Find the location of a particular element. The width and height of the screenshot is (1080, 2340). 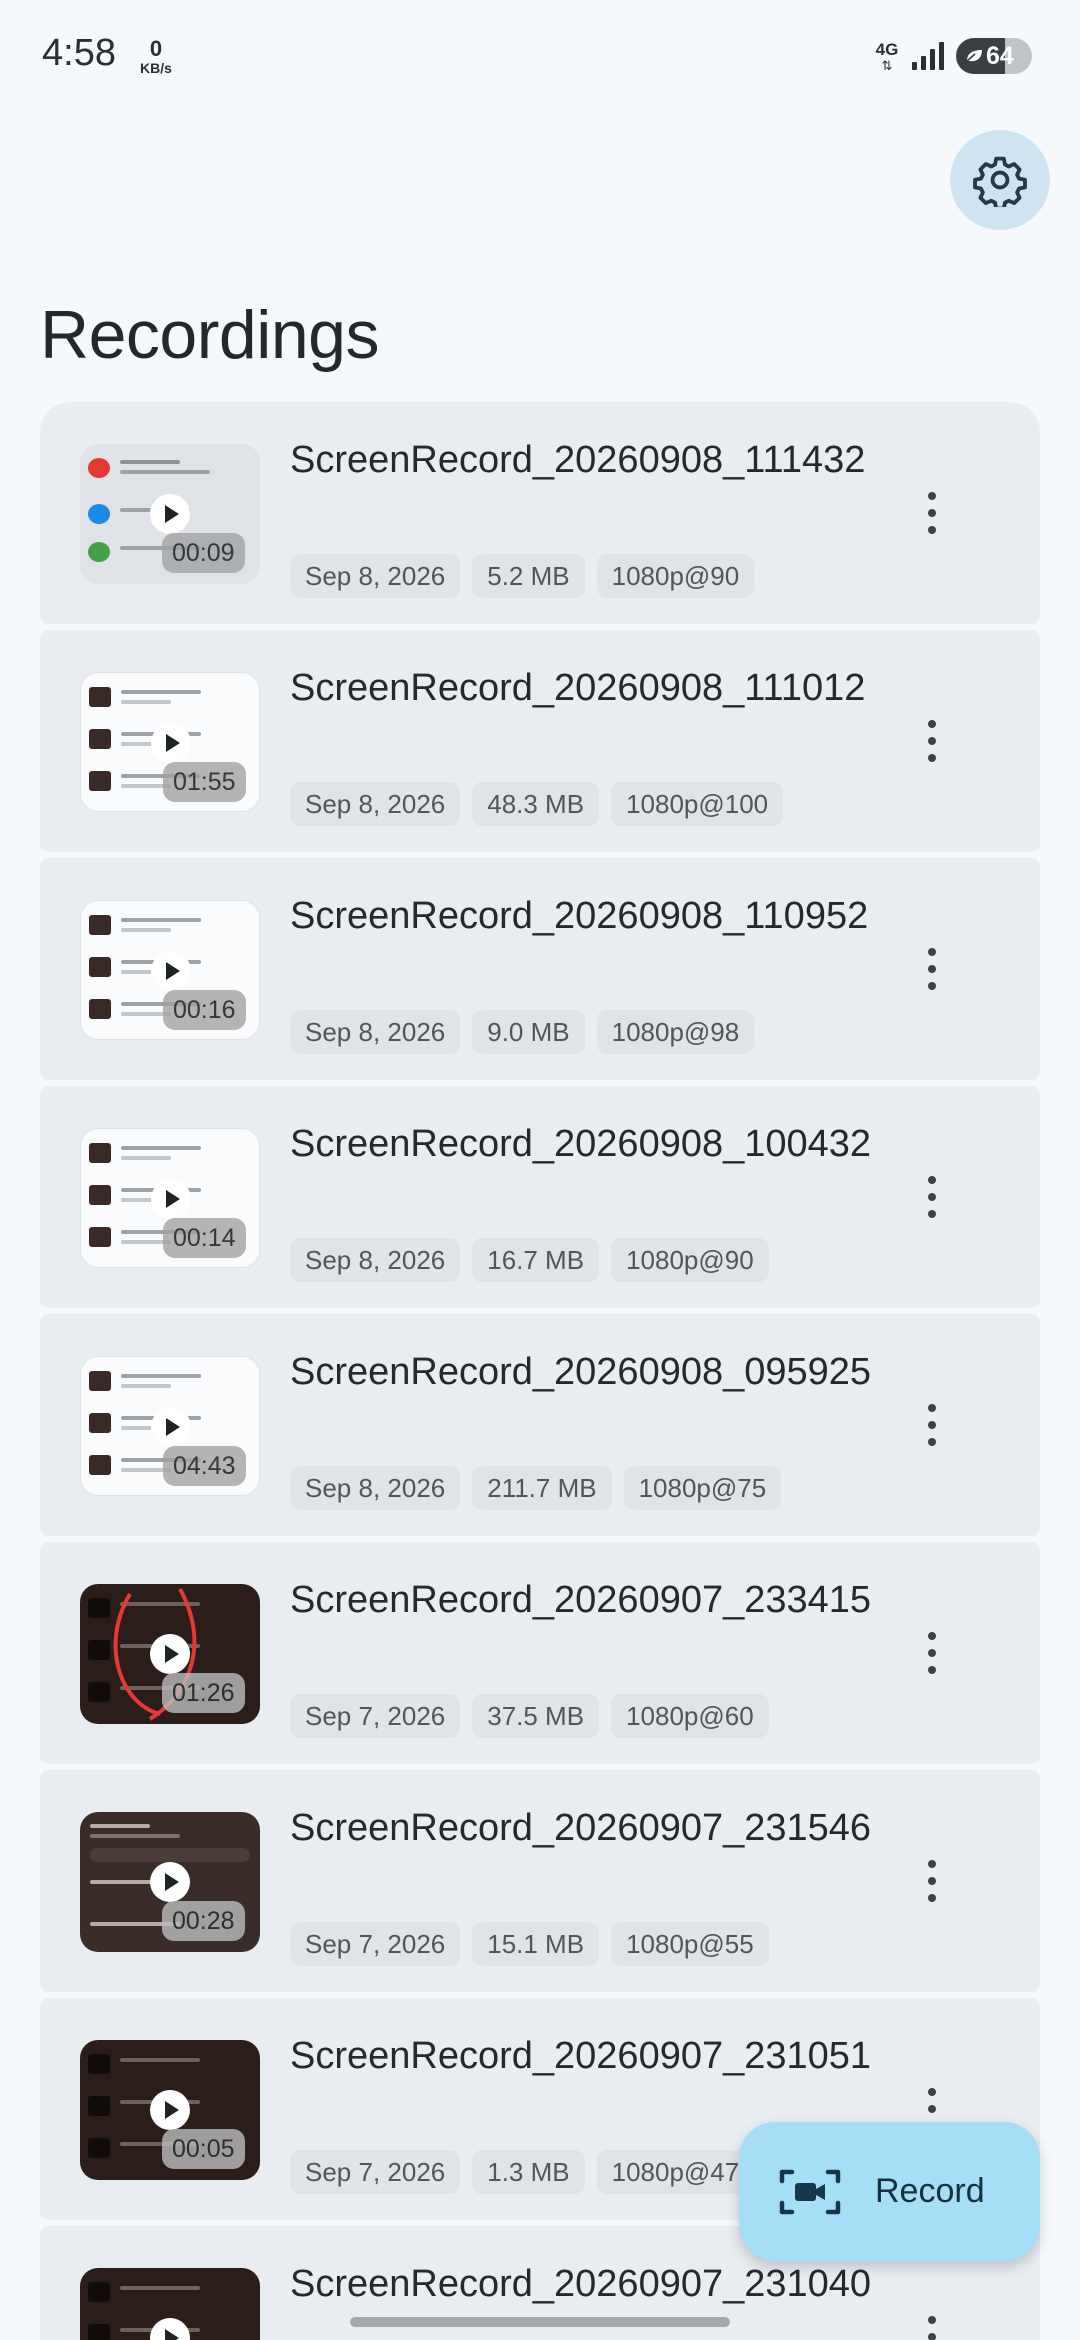

recording-name: ScreenRecord_20260907_233415 is located at coordinates (581, 1600).